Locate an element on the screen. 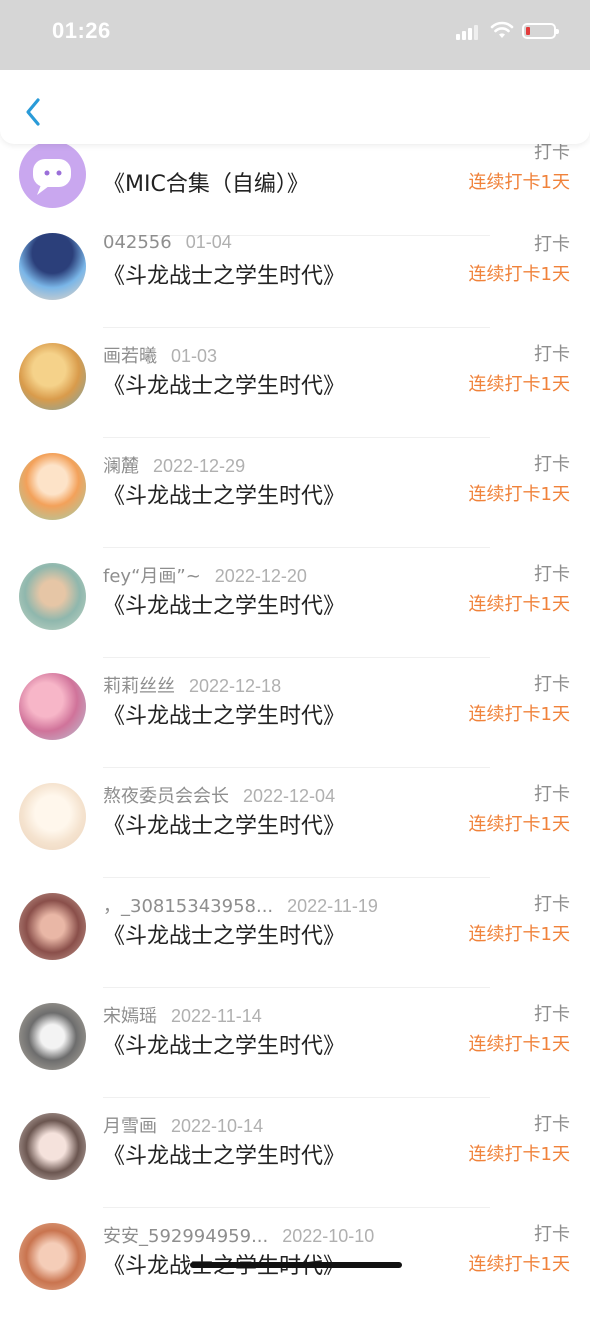 The height and width of the screenshot is (1318, 590). user-line: 澜麓 2022-12-29 is located at coordinates (174, 465).